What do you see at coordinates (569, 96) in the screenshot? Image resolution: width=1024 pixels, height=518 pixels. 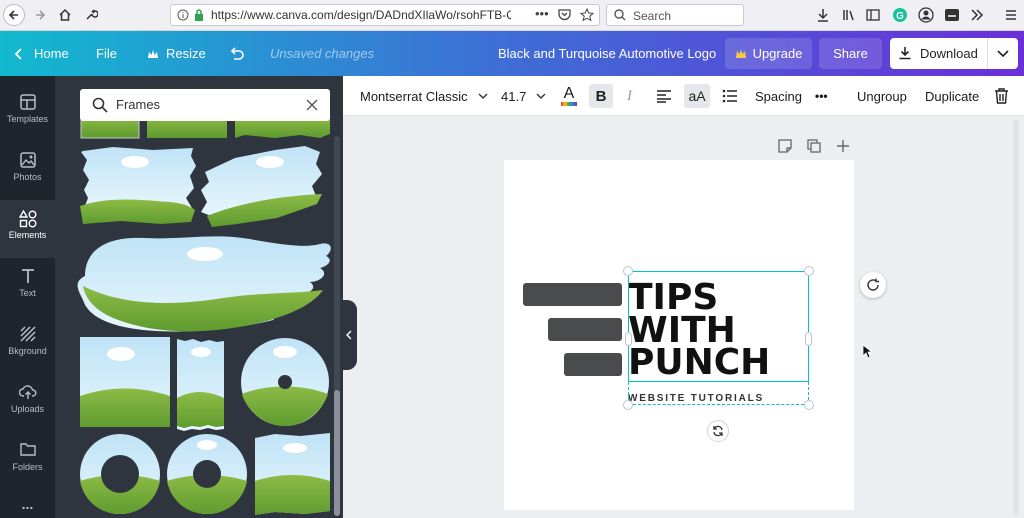 I see `text-color-button: A` at bounding box center [569, 96].